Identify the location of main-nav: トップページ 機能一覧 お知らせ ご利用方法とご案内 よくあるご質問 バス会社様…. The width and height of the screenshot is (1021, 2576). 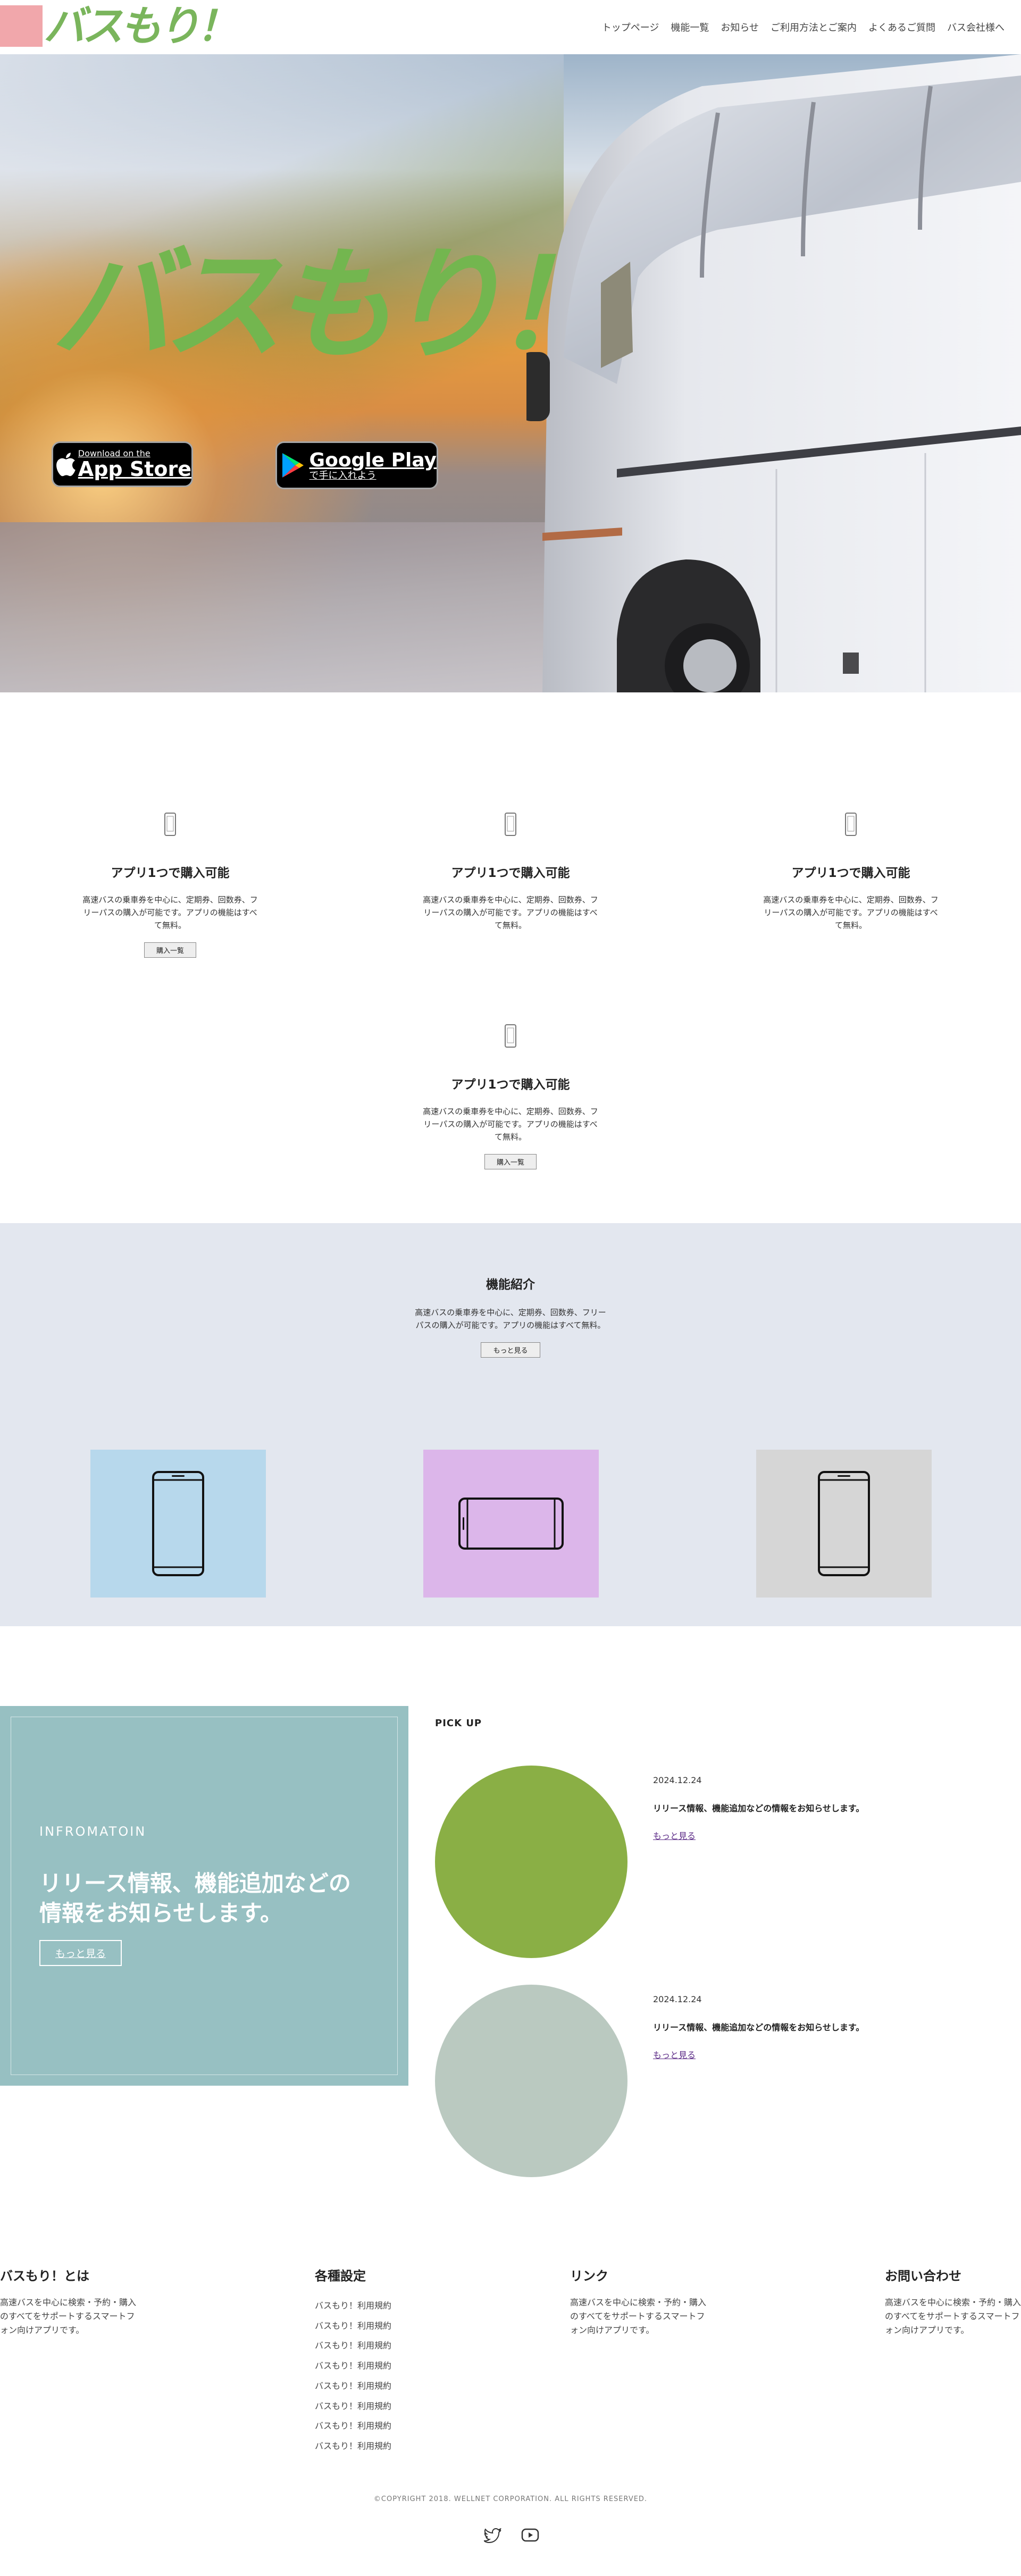
(803, 27).